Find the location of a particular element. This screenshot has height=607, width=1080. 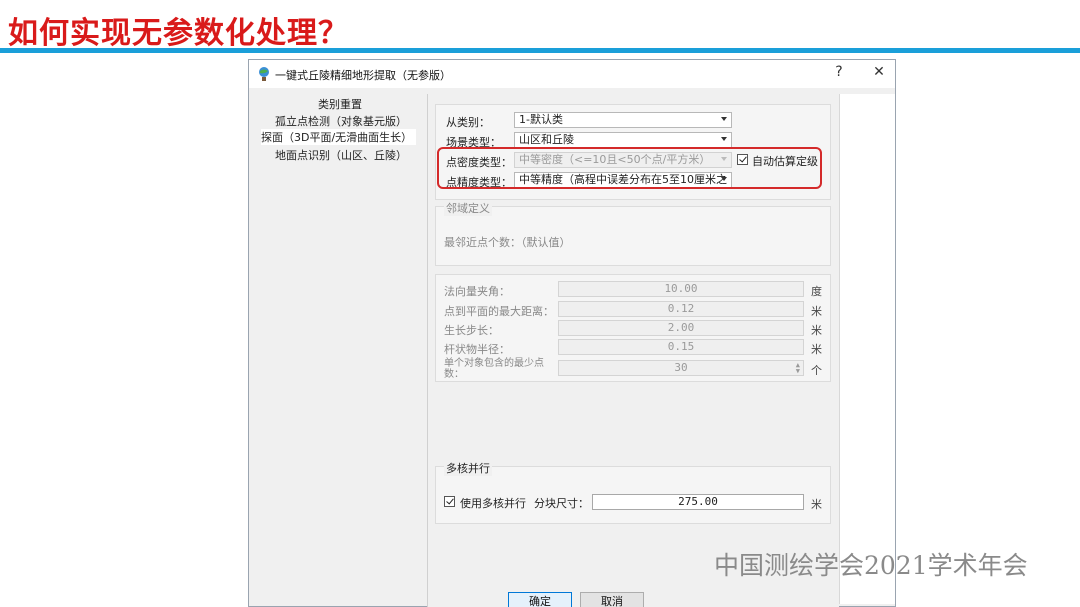

param-unit-count: 个 is located at coordinates (816, 370).